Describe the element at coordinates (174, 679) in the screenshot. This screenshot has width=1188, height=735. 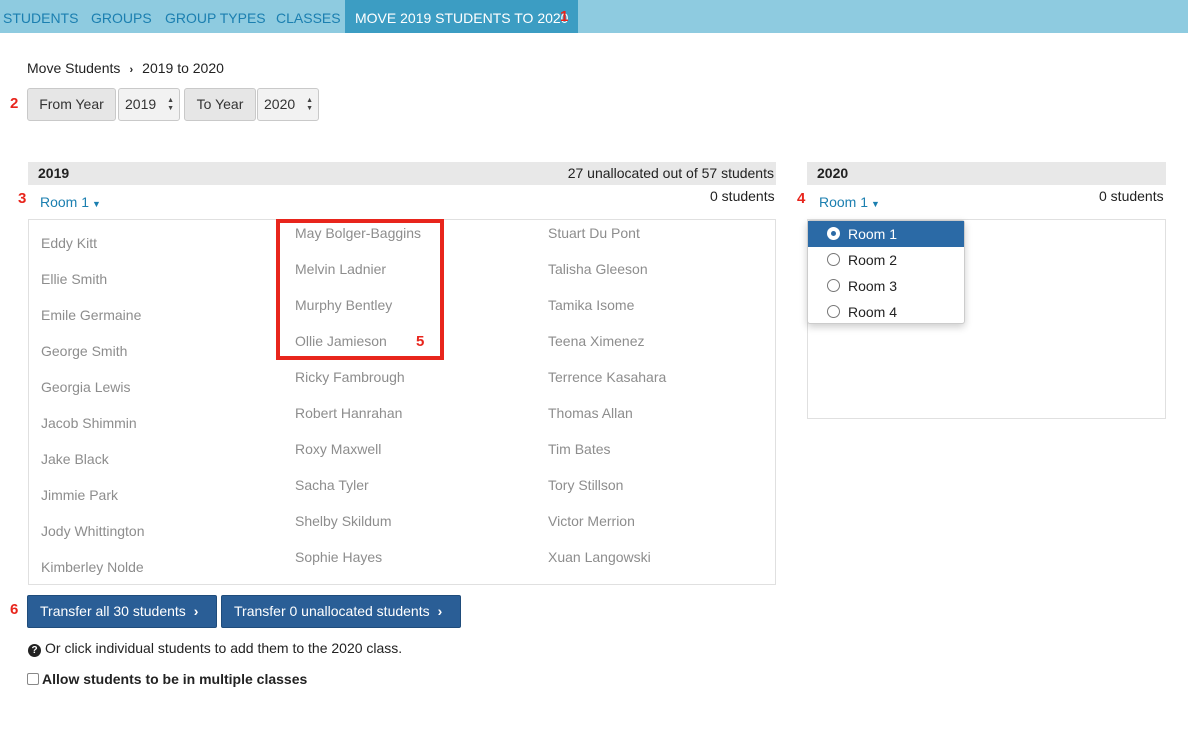
I see `allow-multiple-classes-label: Allow students to be in multiple classes` at that location.